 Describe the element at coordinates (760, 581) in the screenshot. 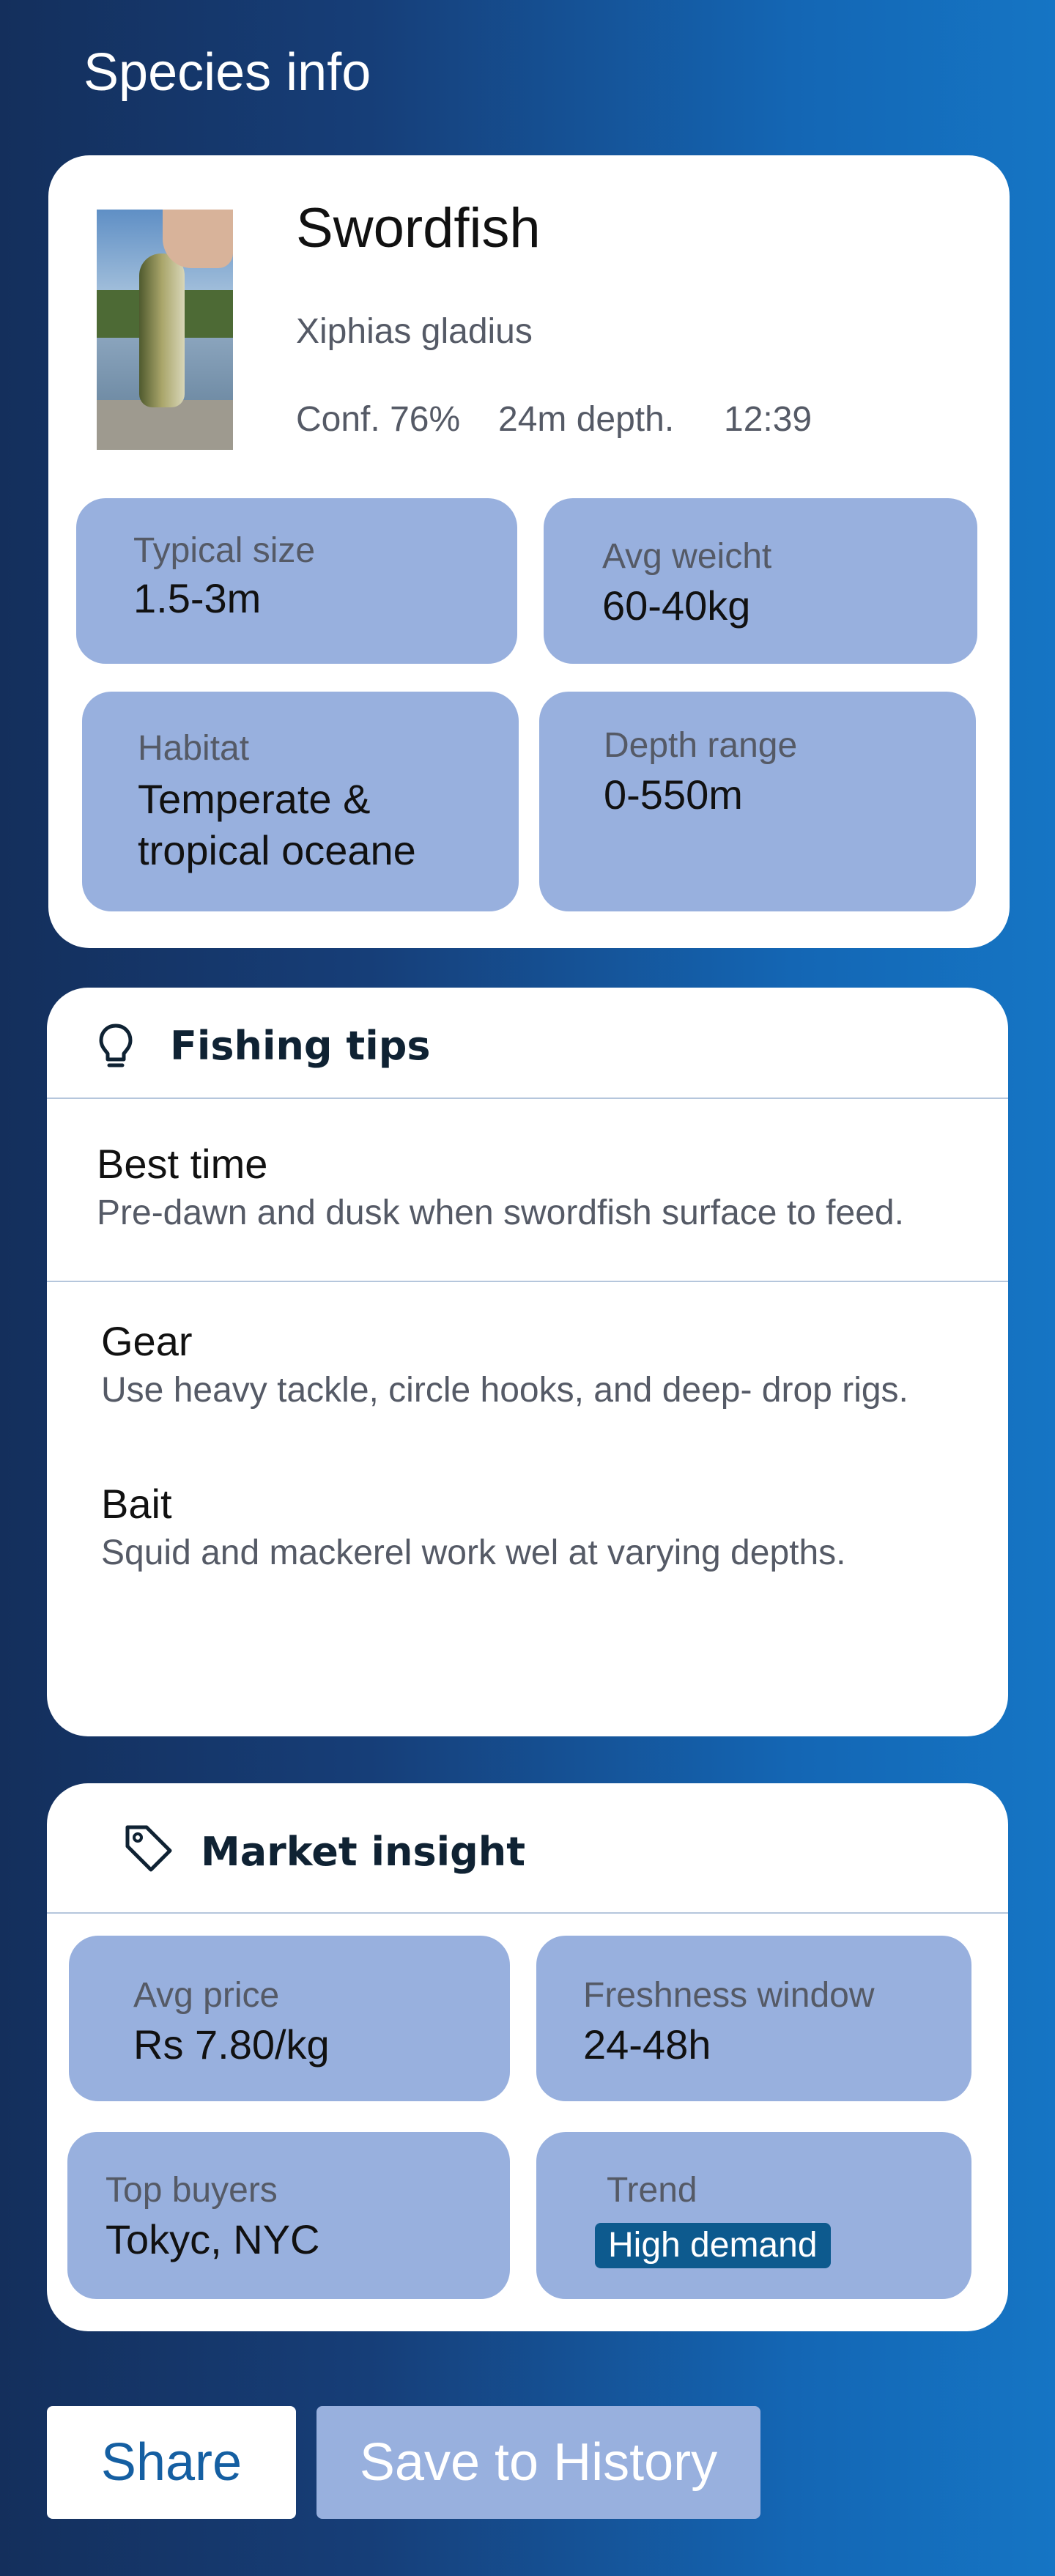

I see `stat-avg-weight: Avg weicht 60-40kg` at that location.